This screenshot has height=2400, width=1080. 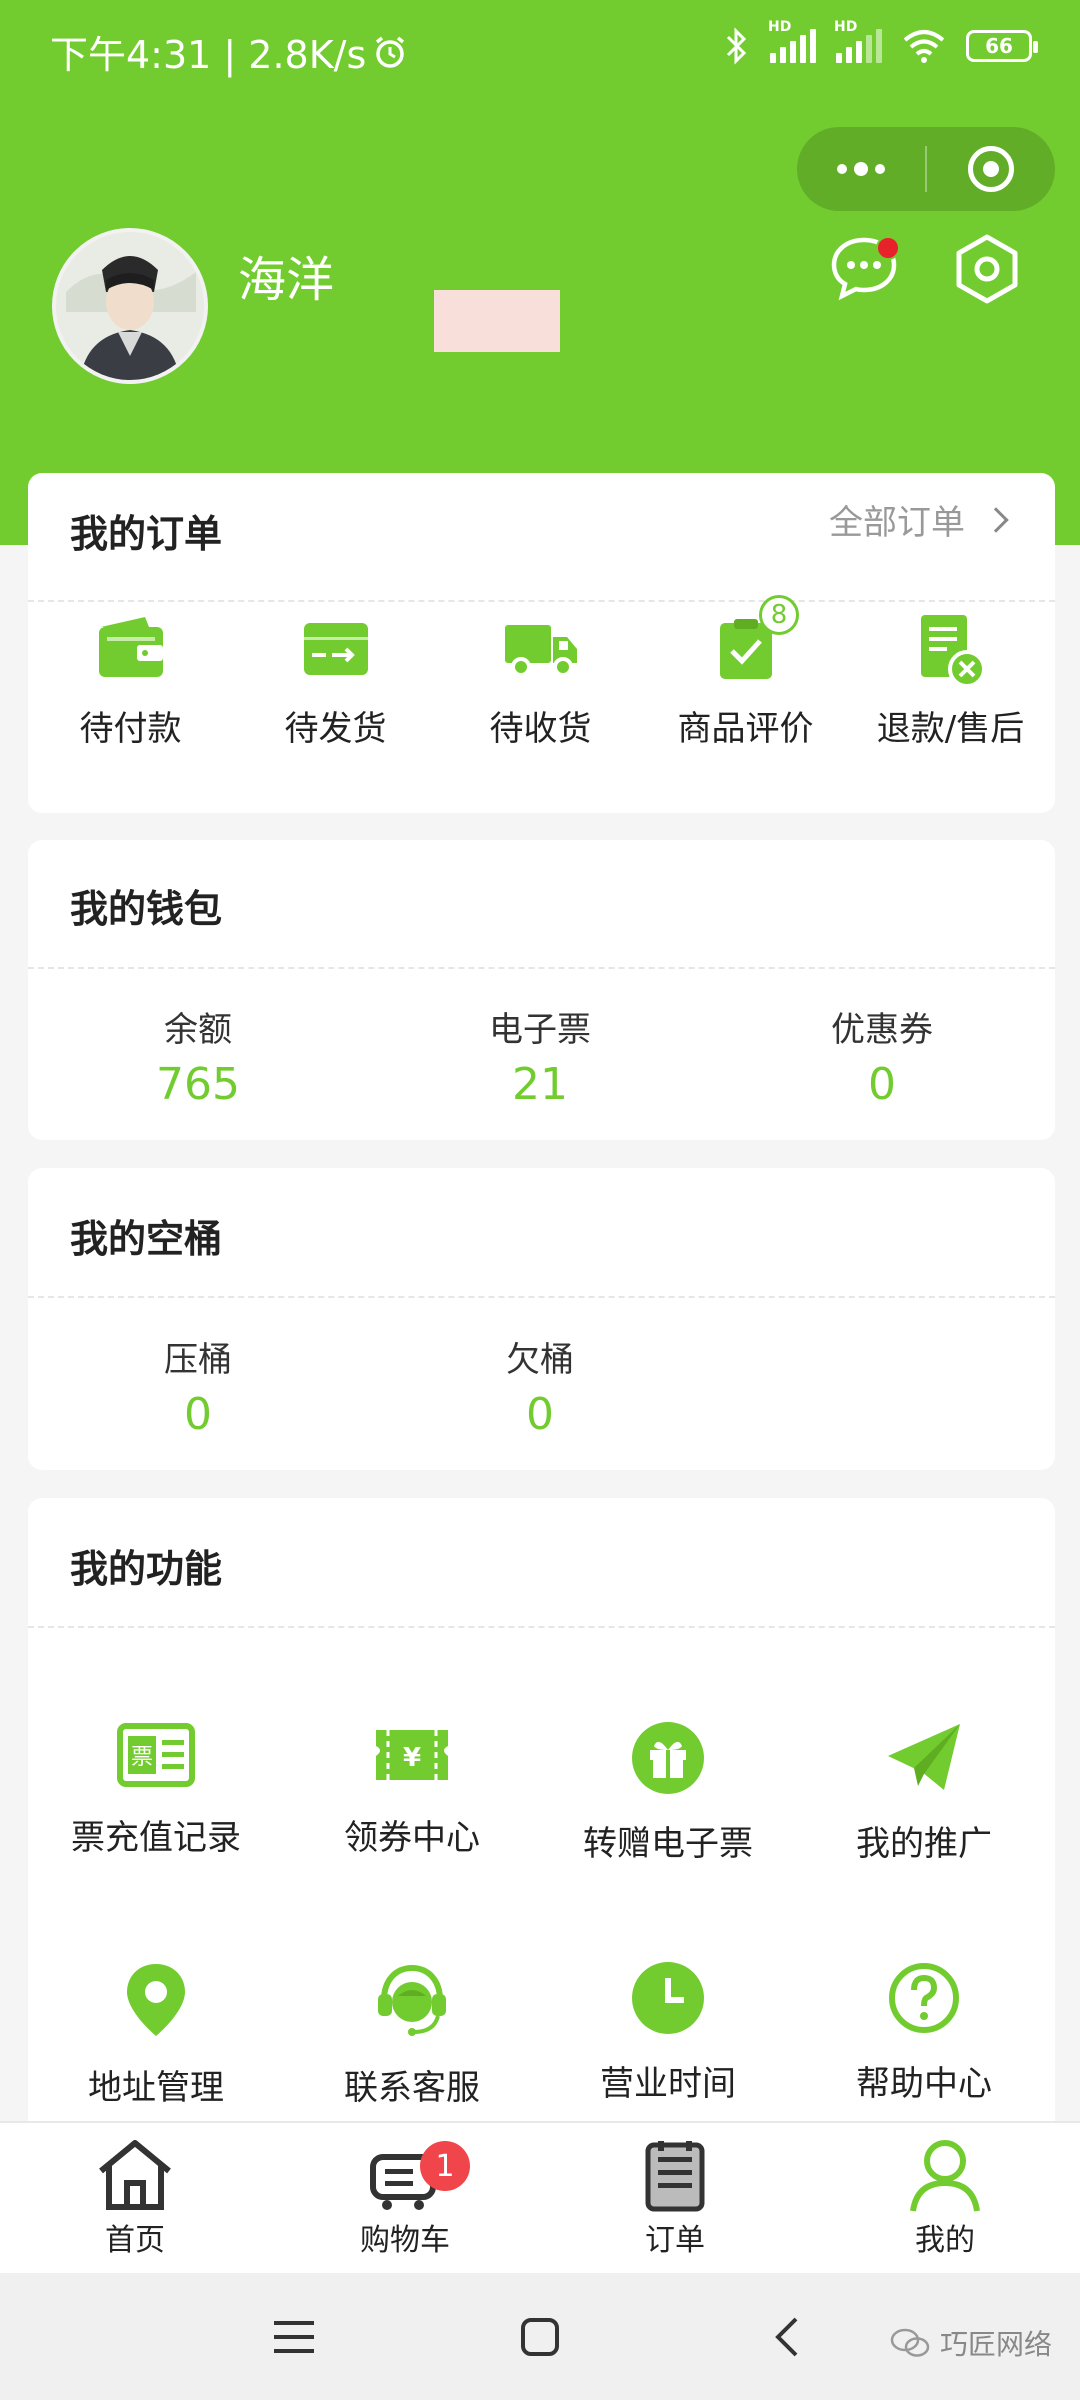 What do you see at coordinates (924, 1844) in the screenshot?
I see `func-label: 我的推广` at bounding box center [924, 1844].